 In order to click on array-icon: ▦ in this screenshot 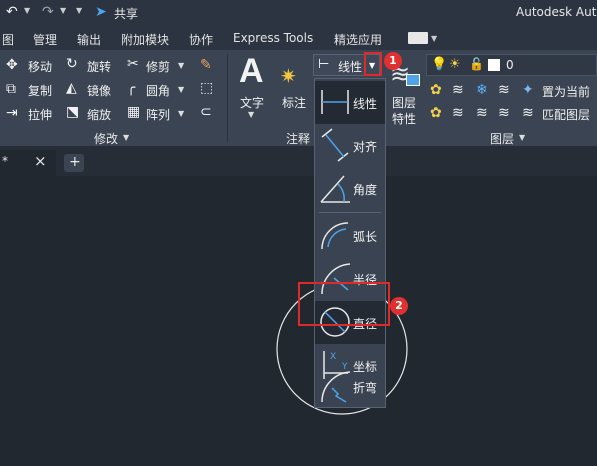, I will do `click(134, 112)`.